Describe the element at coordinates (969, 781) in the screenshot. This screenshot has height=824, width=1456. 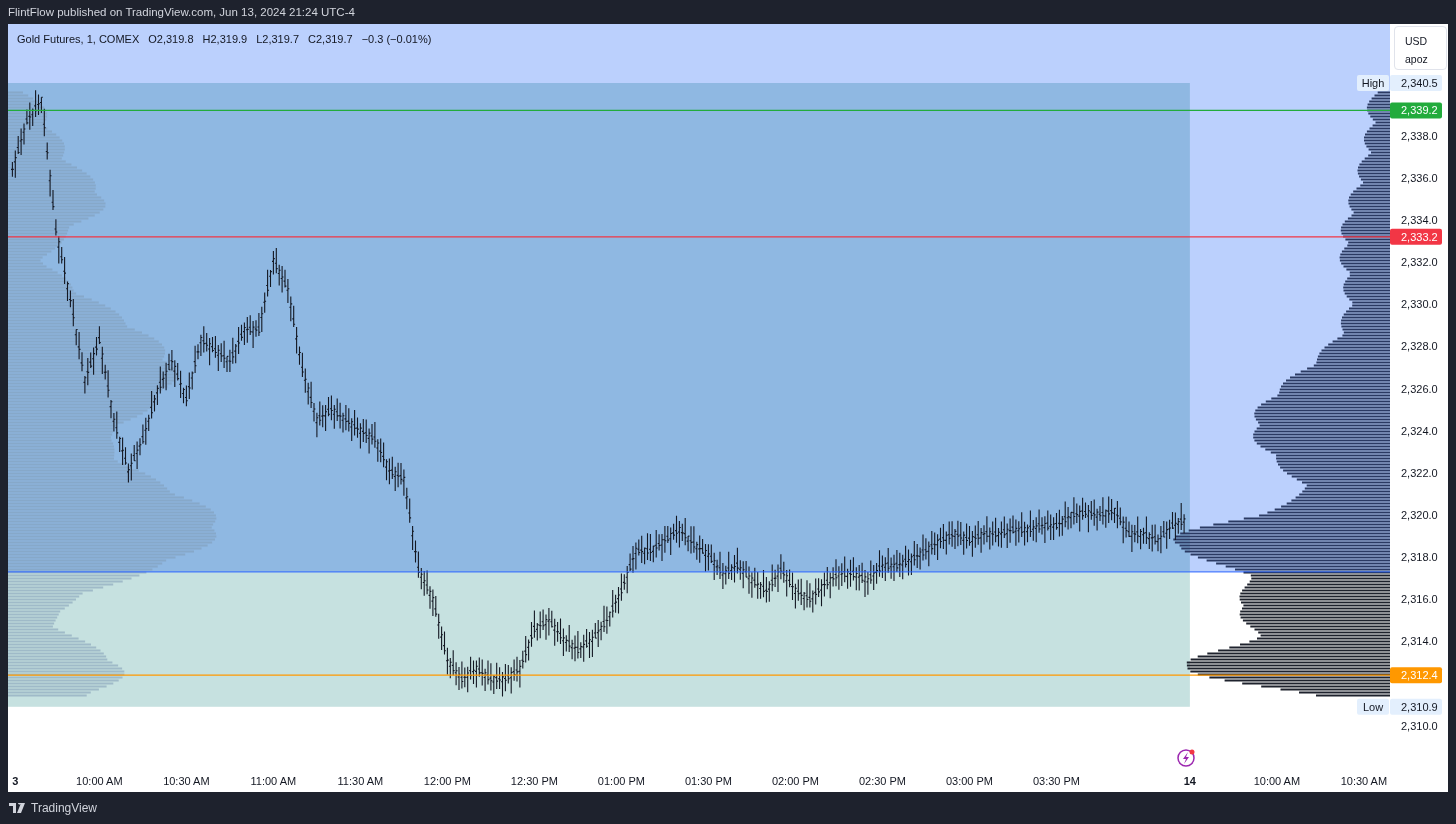
I see `time-axis-label: 03:00 PM` at that location.